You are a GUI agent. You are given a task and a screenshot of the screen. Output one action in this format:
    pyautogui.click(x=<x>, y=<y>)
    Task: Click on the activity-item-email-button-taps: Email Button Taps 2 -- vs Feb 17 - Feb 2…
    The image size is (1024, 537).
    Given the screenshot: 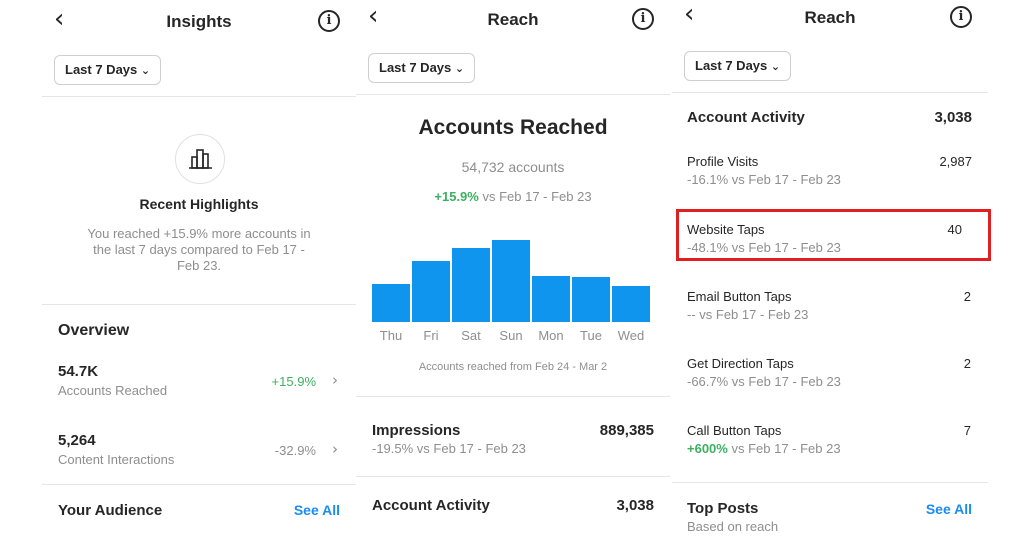 What is the action you would take?
    pyautogui.click(x=830, y=307)
    